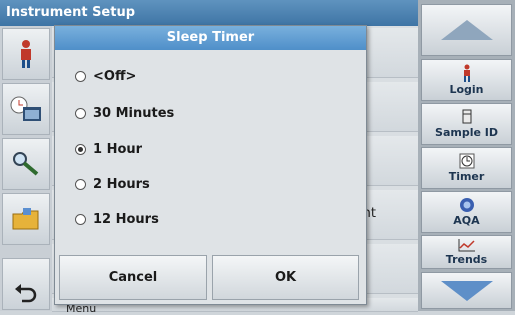 This screenshot has width=515, height=315. I want to click on timer-icon, so click(466, 161).